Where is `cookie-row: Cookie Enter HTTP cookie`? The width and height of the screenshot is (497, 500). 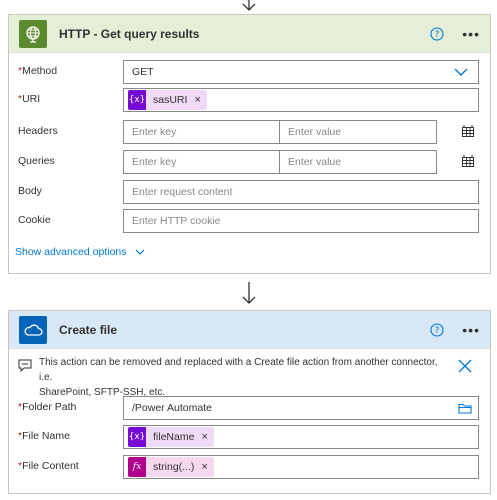
cookie-row: Cookie Enter HTTP cookie is located at coordinates (249, 221).